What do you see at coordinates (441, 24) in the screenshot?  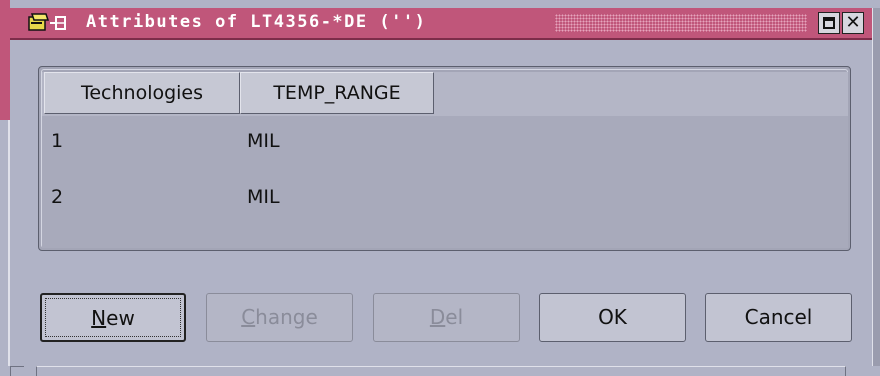 I see `title-bar: Attributes of LT4356-*DE ('') ✕` at bounding box center [441, 24].